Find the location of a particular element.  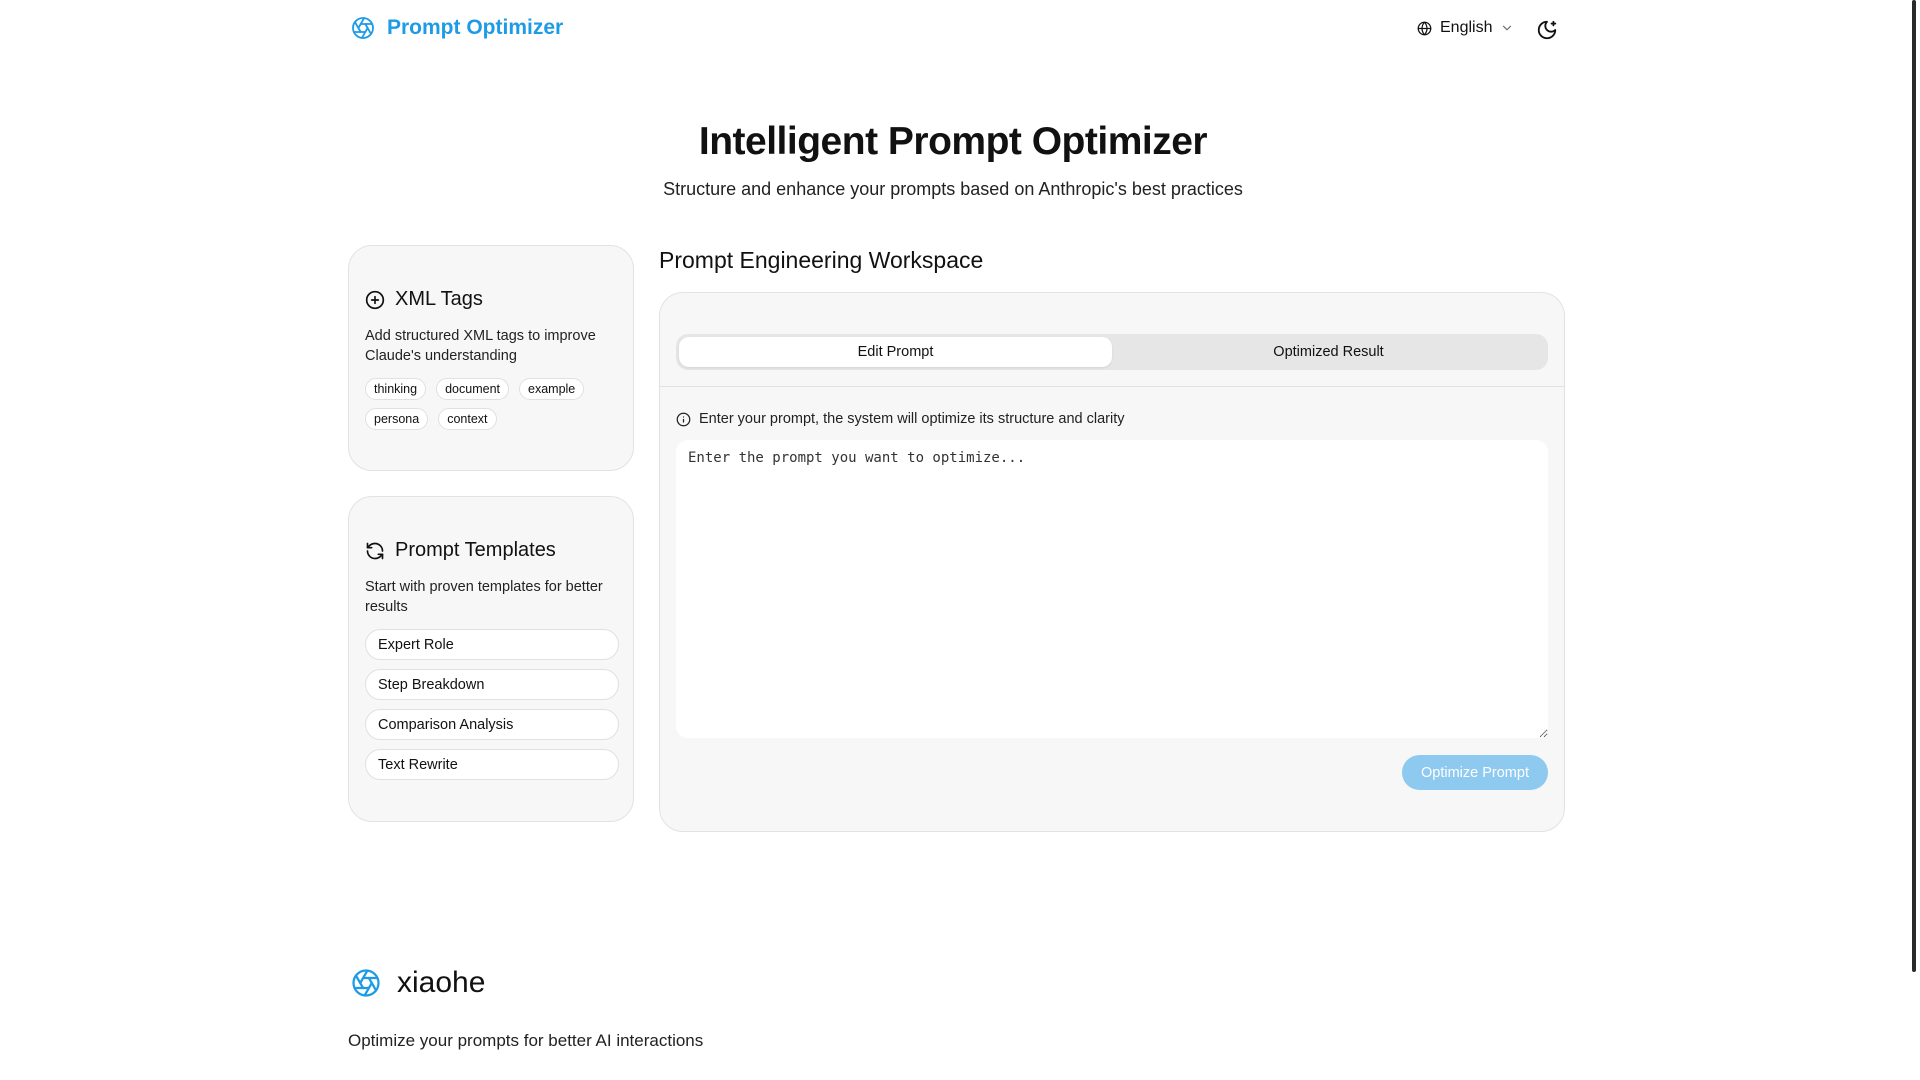

xml-tag-example: example is located at coordinates (552, 389).